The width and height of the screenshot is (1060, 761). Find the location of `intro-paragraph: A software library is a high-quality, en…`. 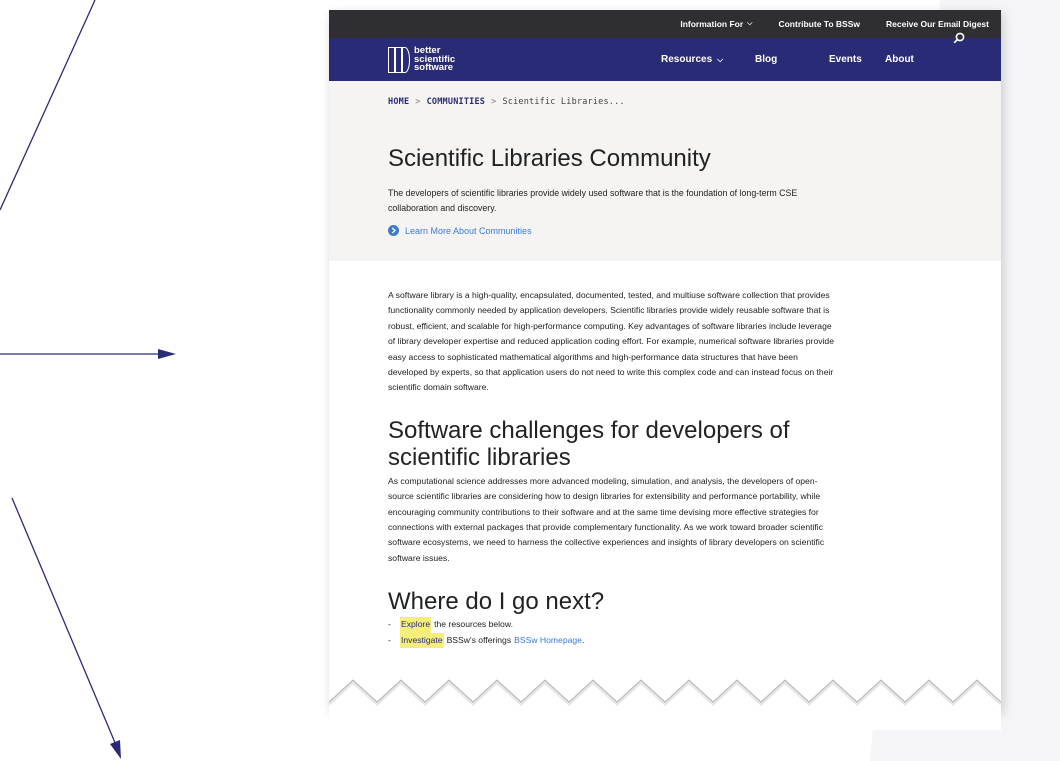

intro-paragraph: A software library is a high-quality, en… is located at coordinates (611, 341).